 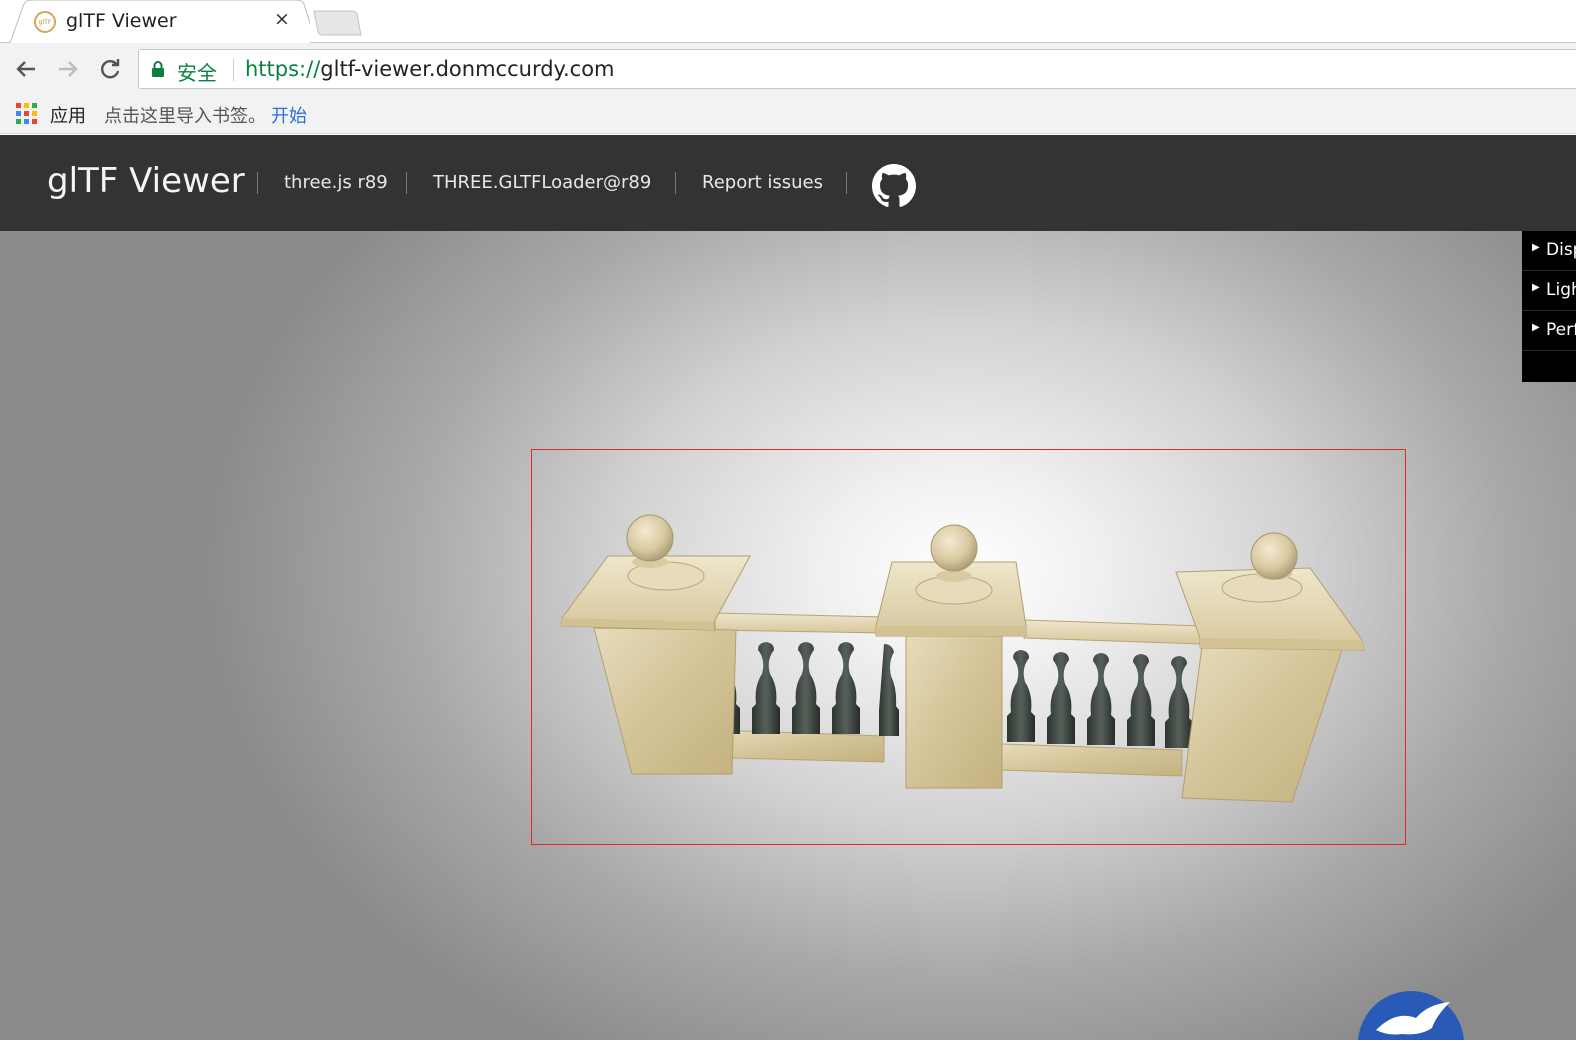 I want to click on url-text: https://gltf-viewer.donmccurdy.com, so click(x=430, y=69).